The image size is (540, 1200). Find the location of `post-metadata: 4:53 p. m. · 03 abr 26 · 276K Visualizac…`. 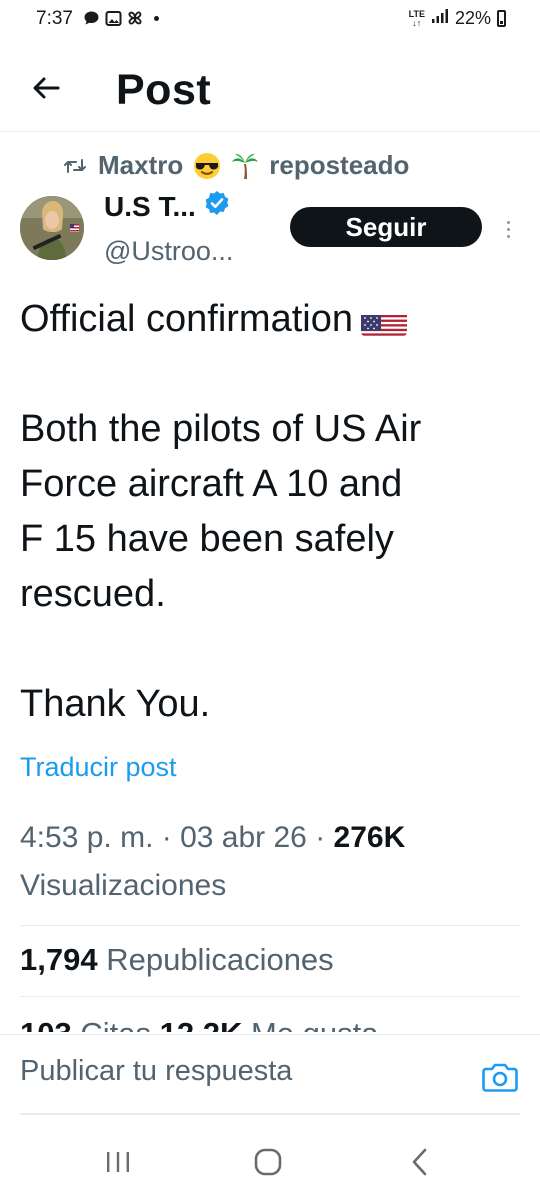

post-metadata: 4:53 p. m. · 03 abr 26 · 276K Visualizac… is located at coordinates (270, 862).